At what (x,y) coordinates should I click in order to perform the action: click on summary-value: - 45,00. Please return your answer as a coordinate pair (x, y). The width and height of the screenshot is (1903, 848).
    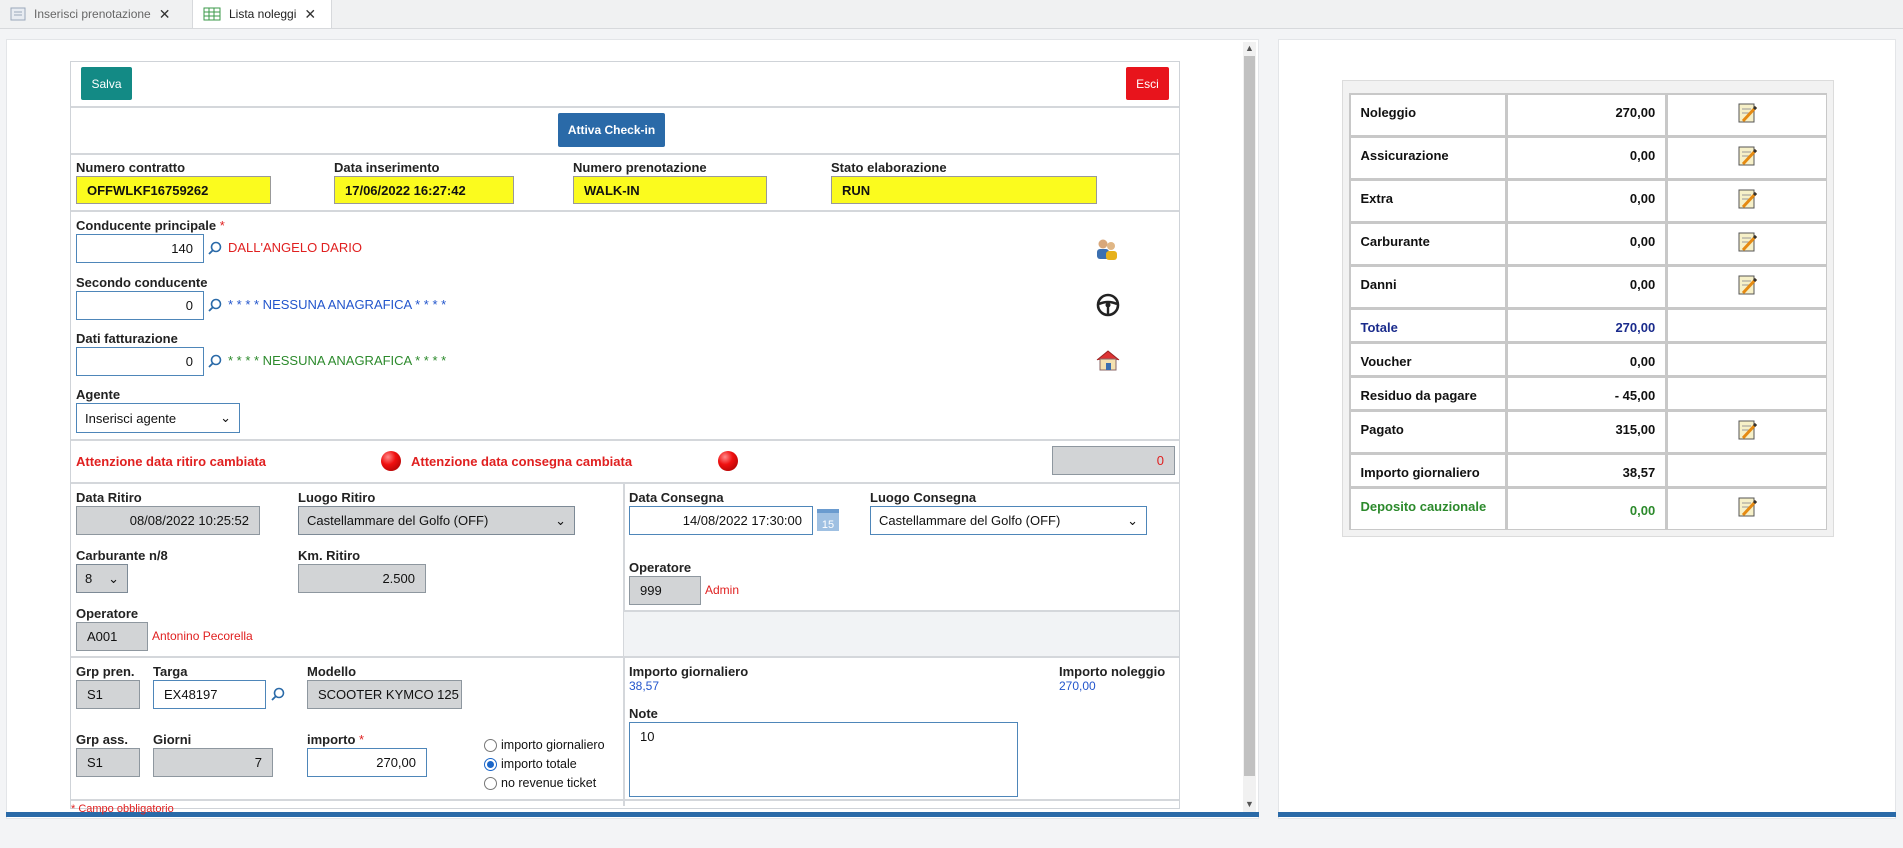
    Looking at the image, I should click on (1586, 393).